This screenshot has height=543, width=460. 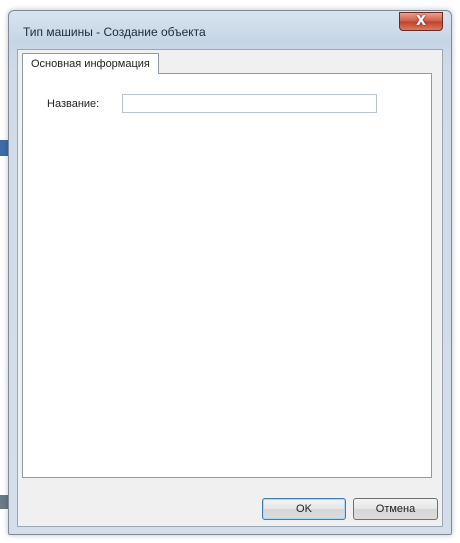 What do you see at coordinates (73, 104) in the screenshot?
I see `name-field-label: Название:` at bounding box center [73, 104].